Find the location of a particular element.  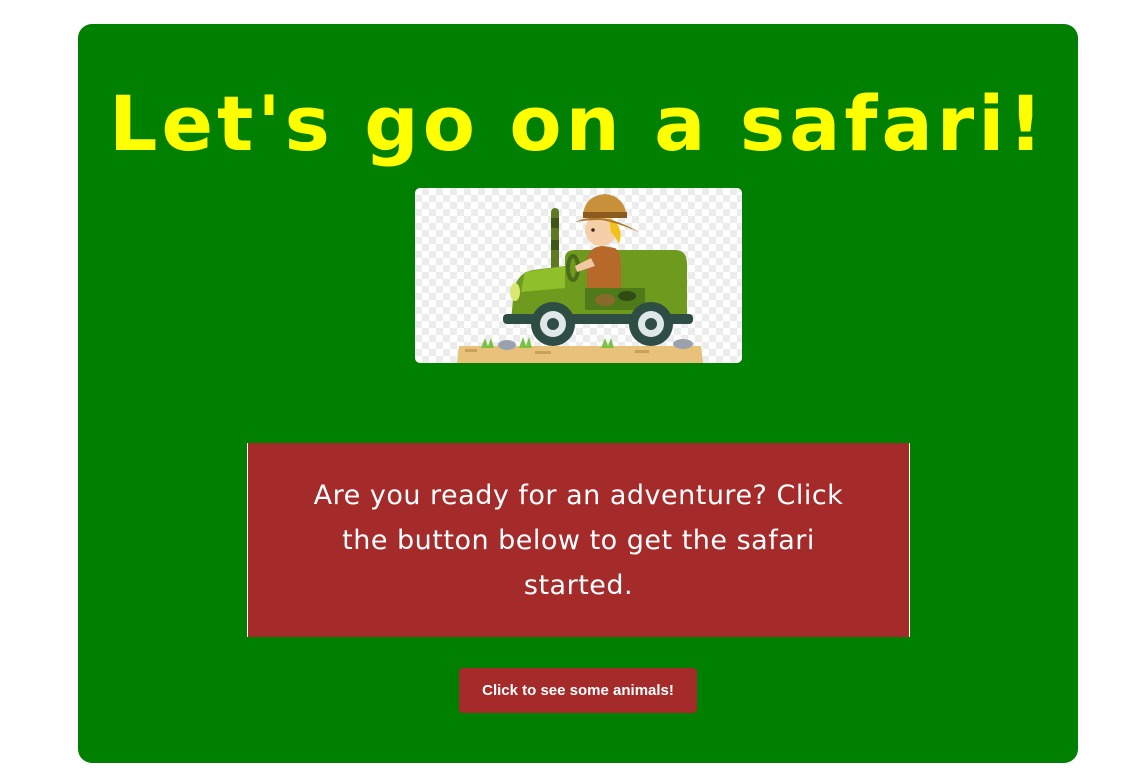

see-animals-button: Click to see some animals! is located at coordinates (578, 690).